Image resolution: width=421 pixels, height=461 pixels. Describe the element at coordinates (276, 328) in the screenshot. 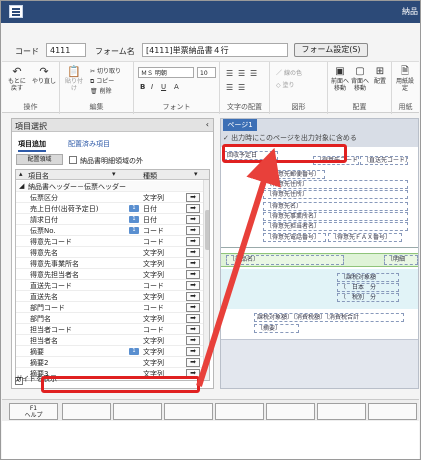

I see `field-memo: 〔摘要〕` at that location.